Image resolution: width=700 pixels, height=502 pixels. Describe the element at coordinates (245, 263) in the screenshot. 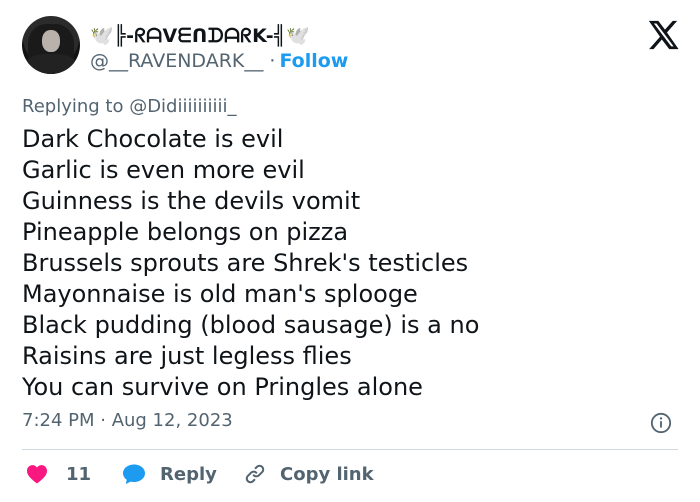

I see `tweet-line: Brussels sprouts are Shrek's testicles` at that location.